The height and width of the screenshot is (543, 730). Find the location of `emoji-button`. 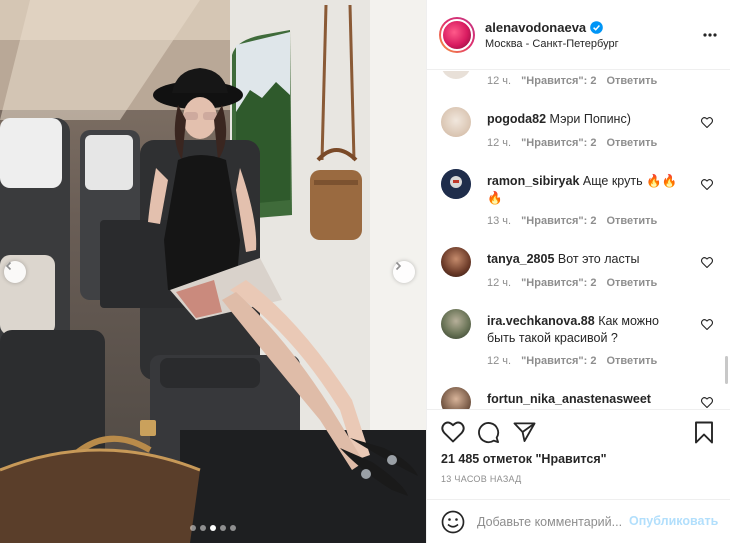

emoji-button is located at coordinates (453, 523).